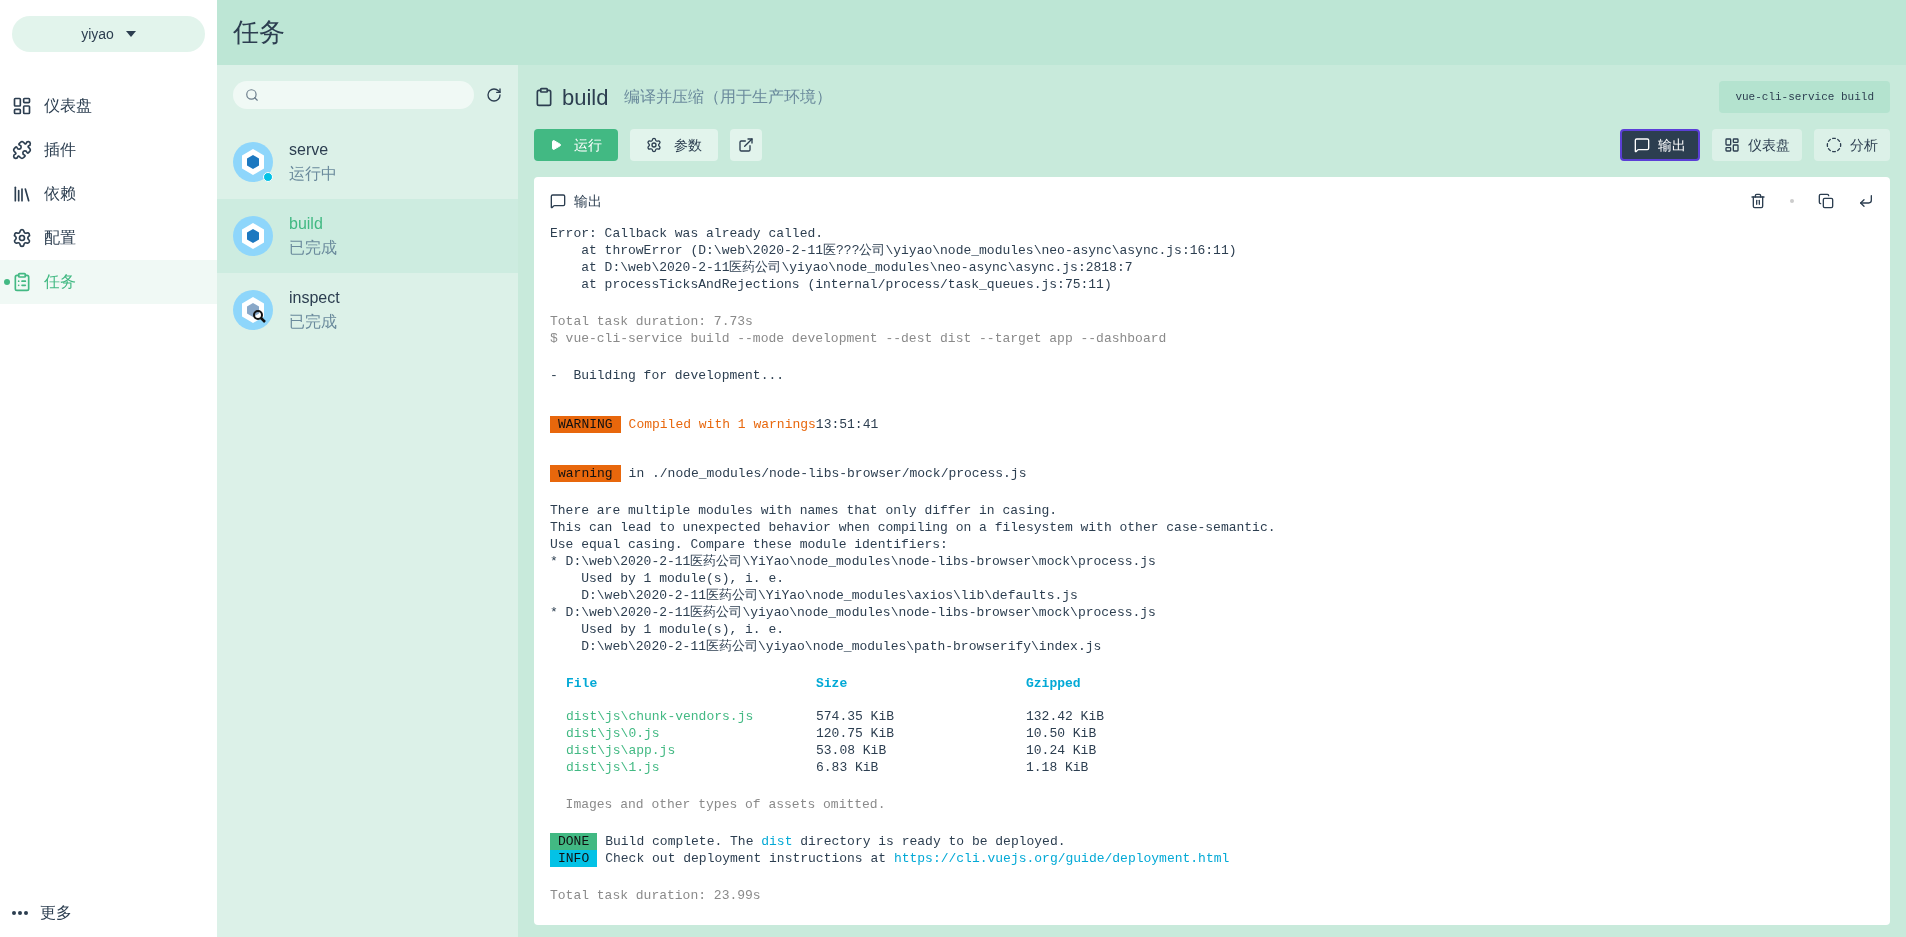 This screenshot has height=937, width=1906. Describe the element at coordinates (908, 250) in the screenshot. I see `output-line: at throwError (D:\web\2020-2-11医???公司\yiyao\node_modules\neo-async\async.js:16:11)` at that location.